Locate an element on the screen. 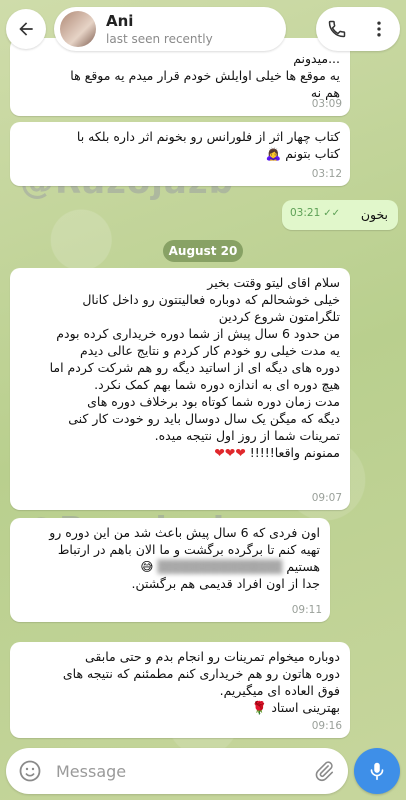 The image size is (406, 800). emoji-button is located at coordinates (30, 771).